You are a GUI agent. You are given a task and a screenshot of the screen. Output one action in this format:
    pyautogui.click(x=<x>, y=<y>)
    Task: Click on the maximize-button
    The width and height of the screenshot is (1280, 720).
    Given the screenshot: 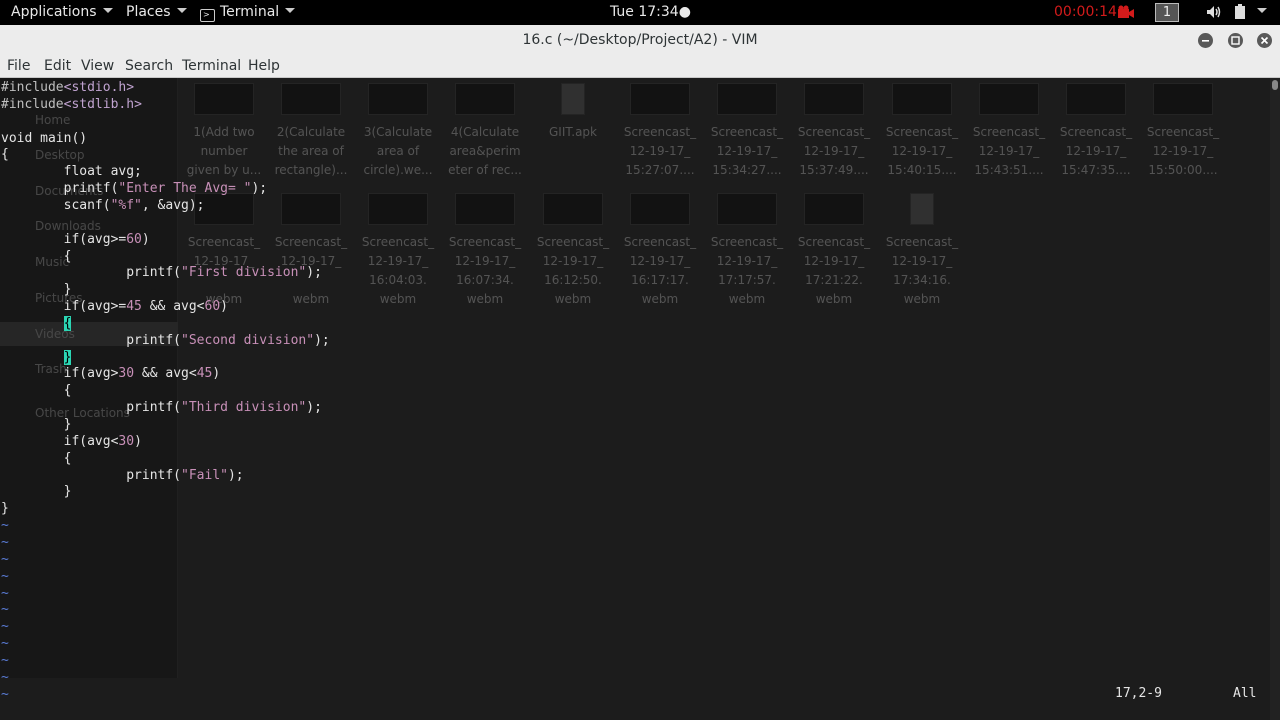 What is the action you would take?
    pyautogui.click(x=1235, y=40)
    